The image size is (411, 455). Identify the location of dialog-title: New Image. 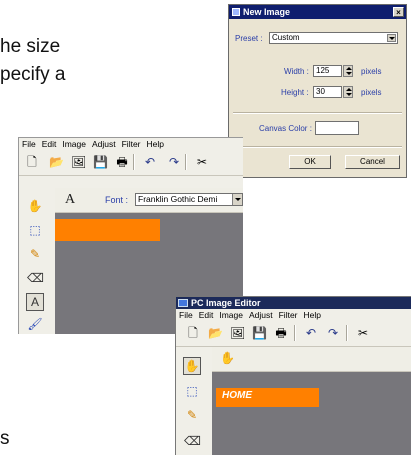
(267, 12).